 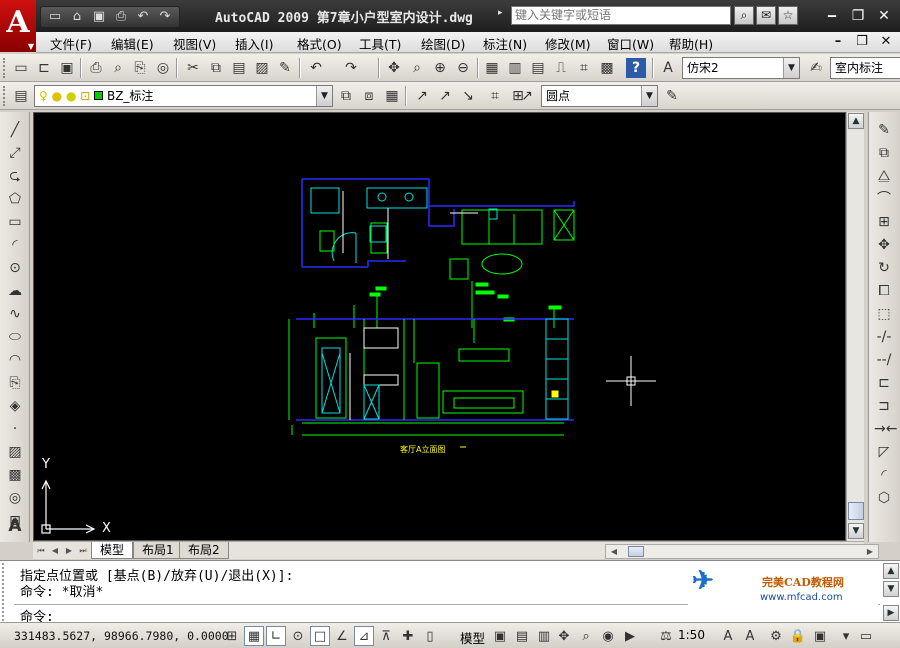 What do you see at coordinates (495, 96) in the screenshot?
I see `multileader-align-icon: ⌗` at bounding box center [495, 96].